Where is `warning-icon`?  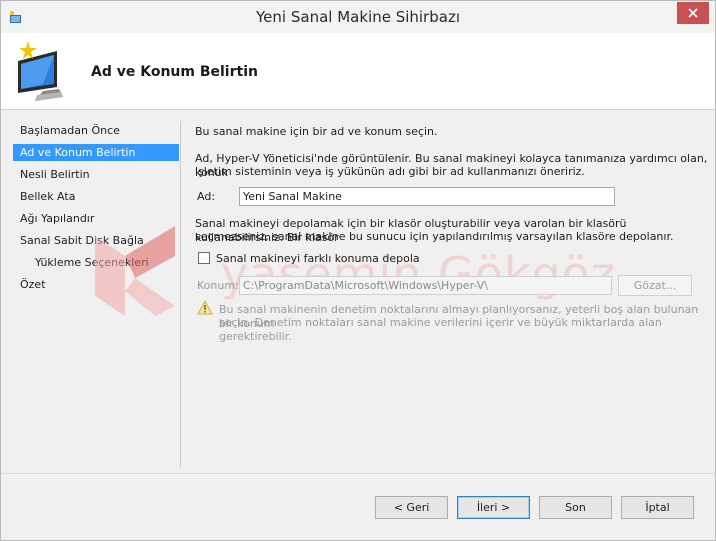
warning-icon is located at coordinates (205, 307).